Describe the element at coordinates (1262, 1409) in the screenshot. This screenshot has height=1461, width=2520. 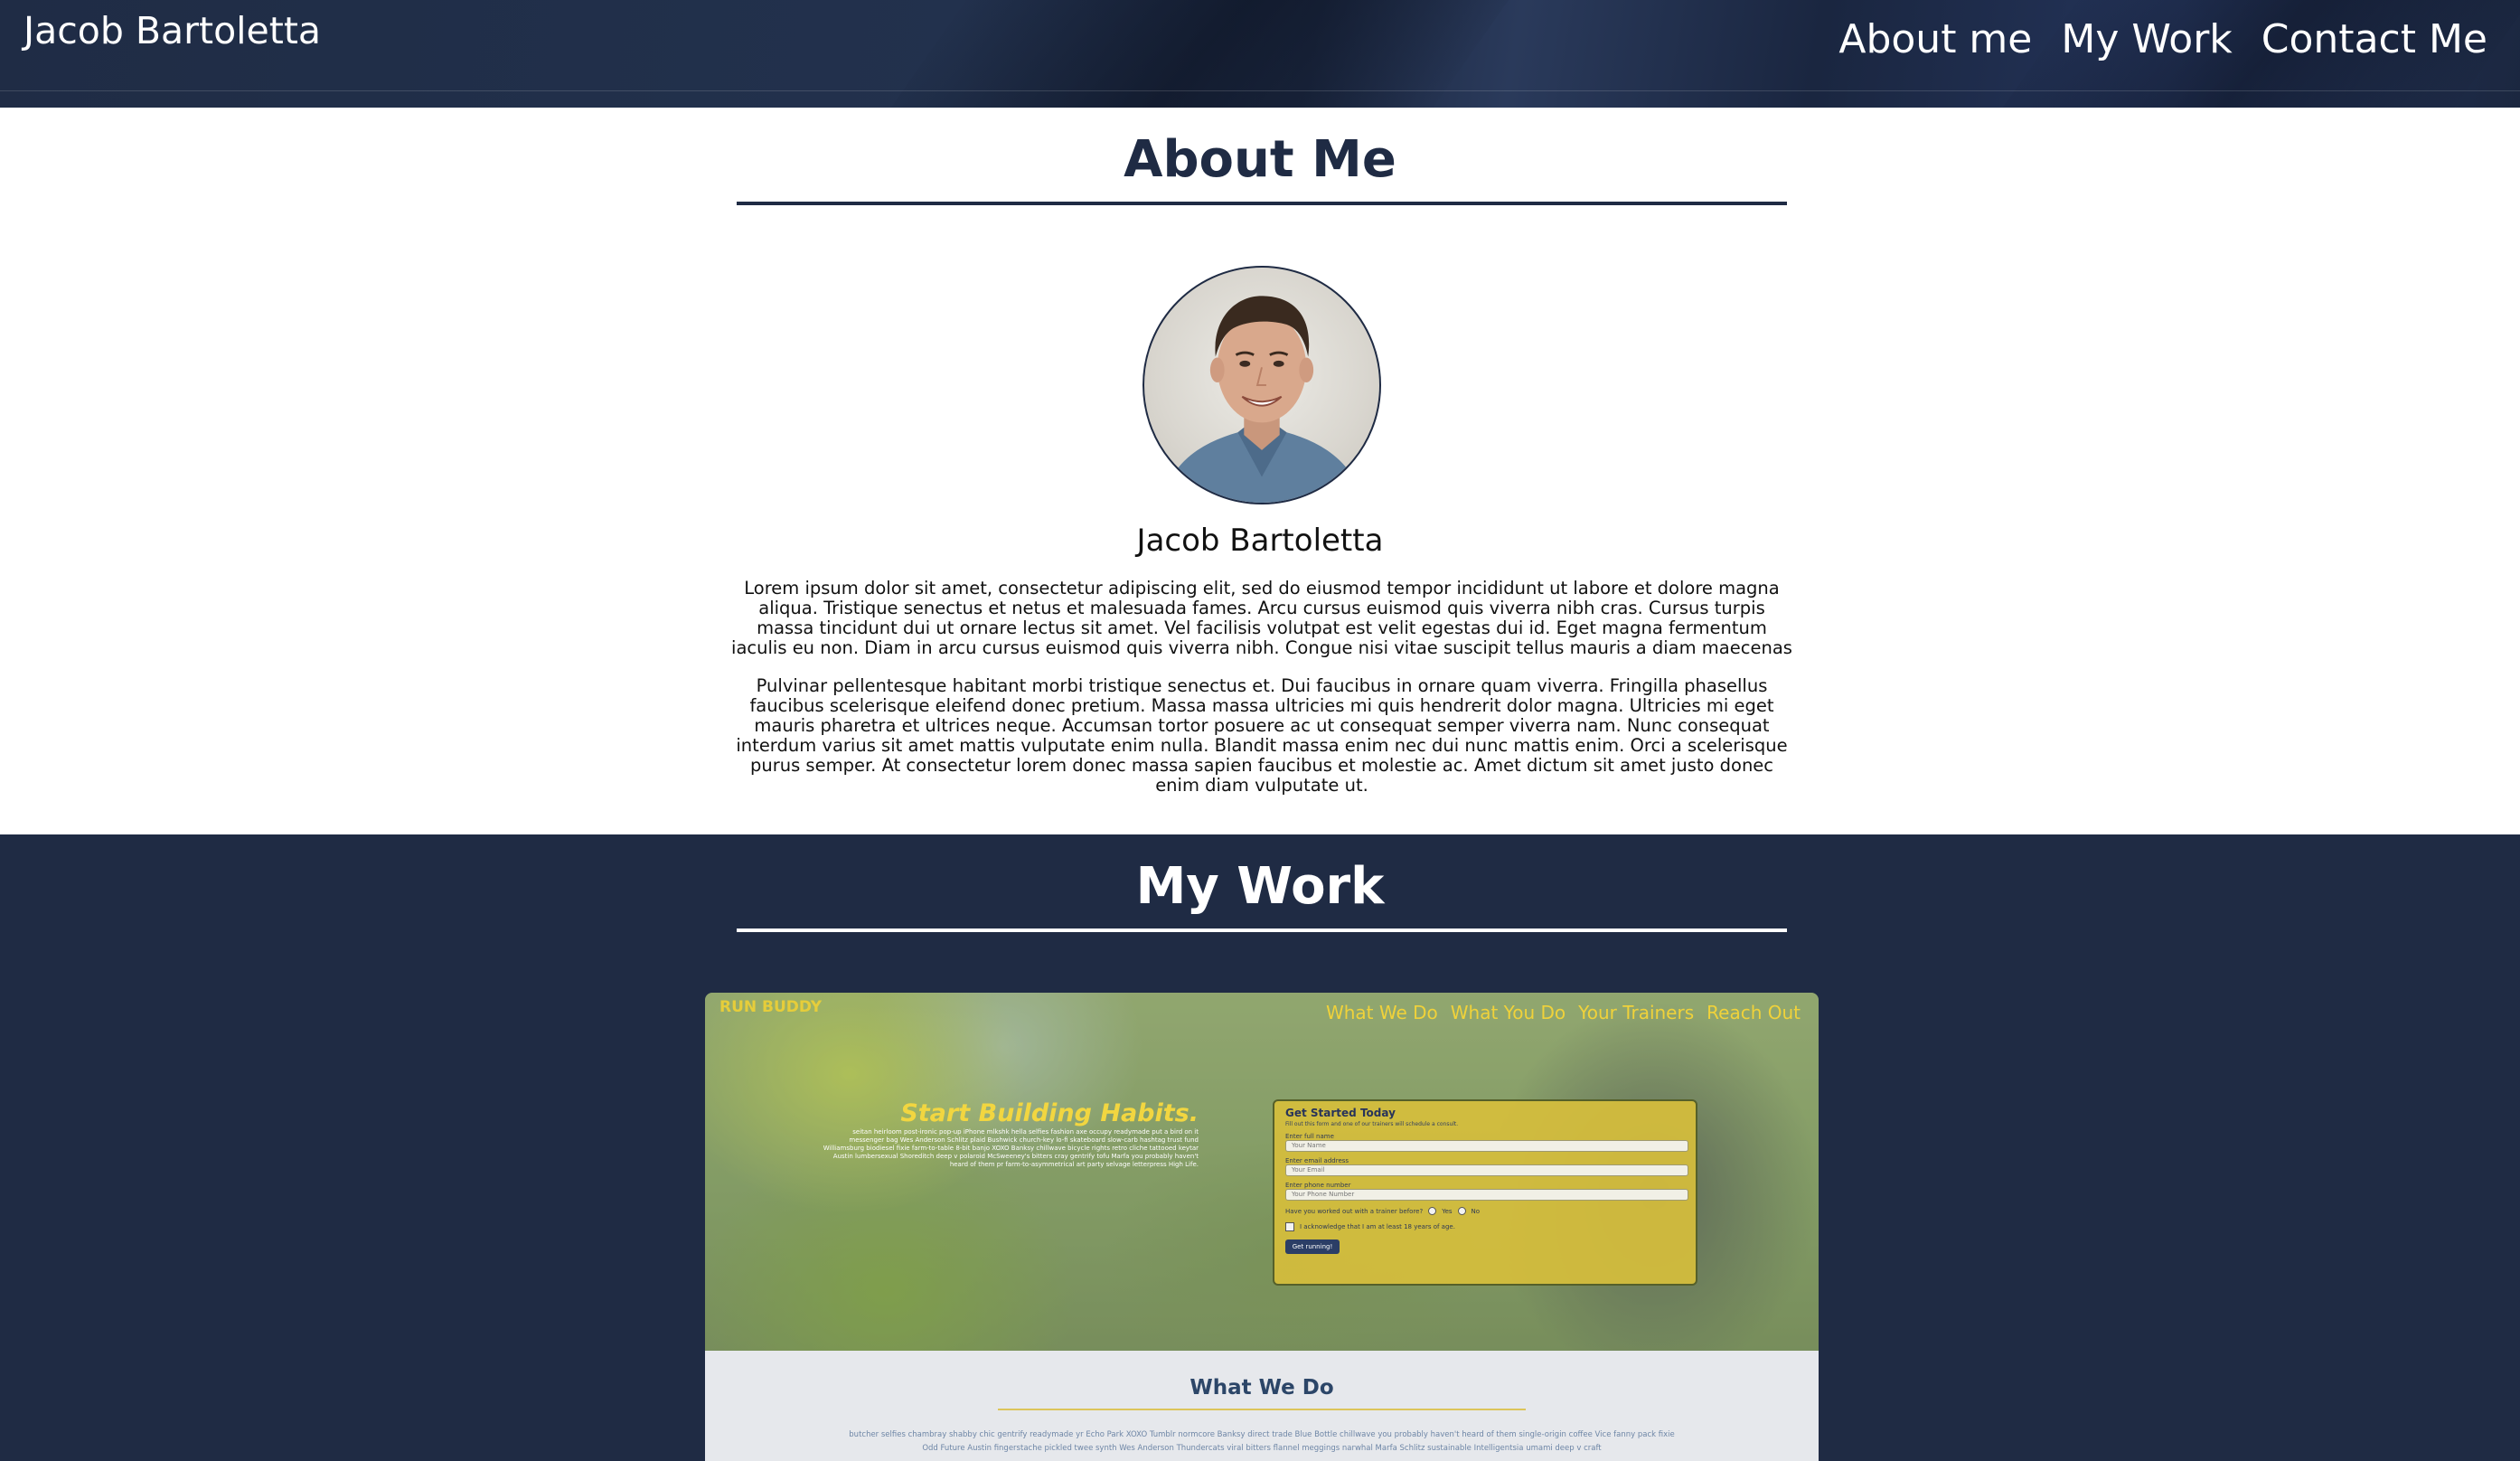
I see `project-section-rule` at that location.